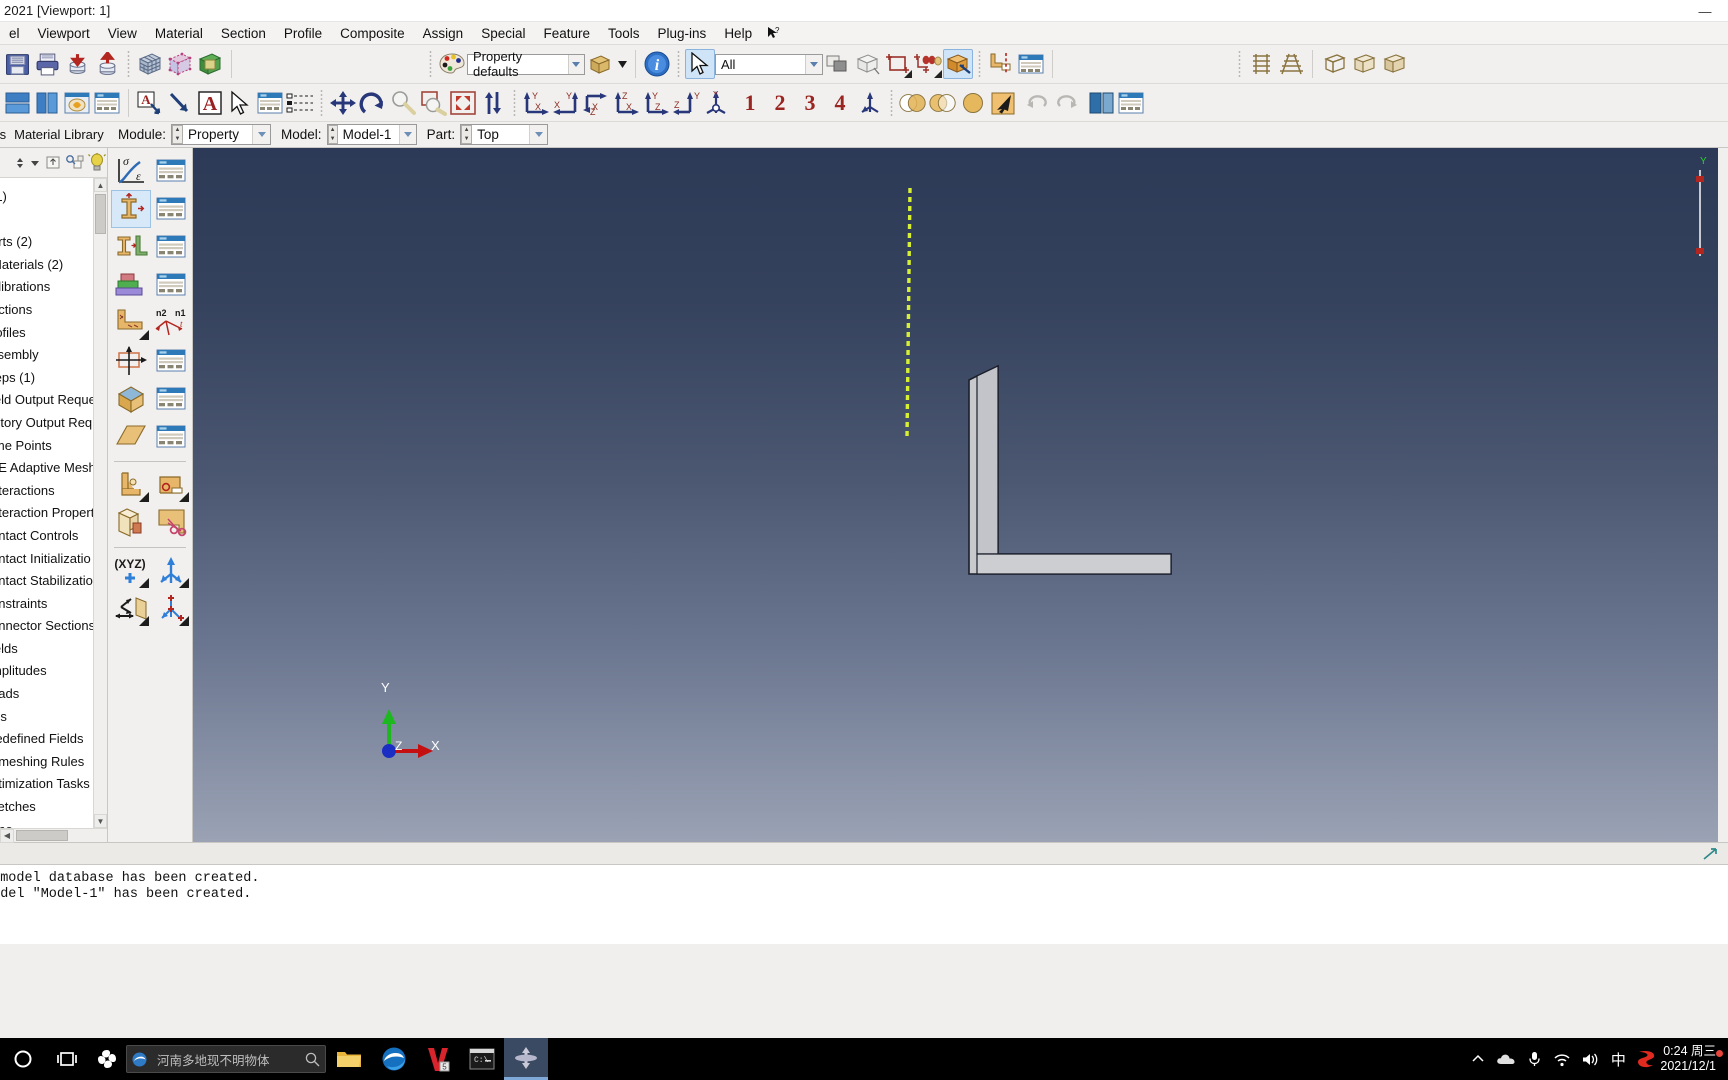  What do you see at coordinates (53, 626) in the screenshot?
I see `tree-item: onnector Sections` at bounding box center [53, 626].